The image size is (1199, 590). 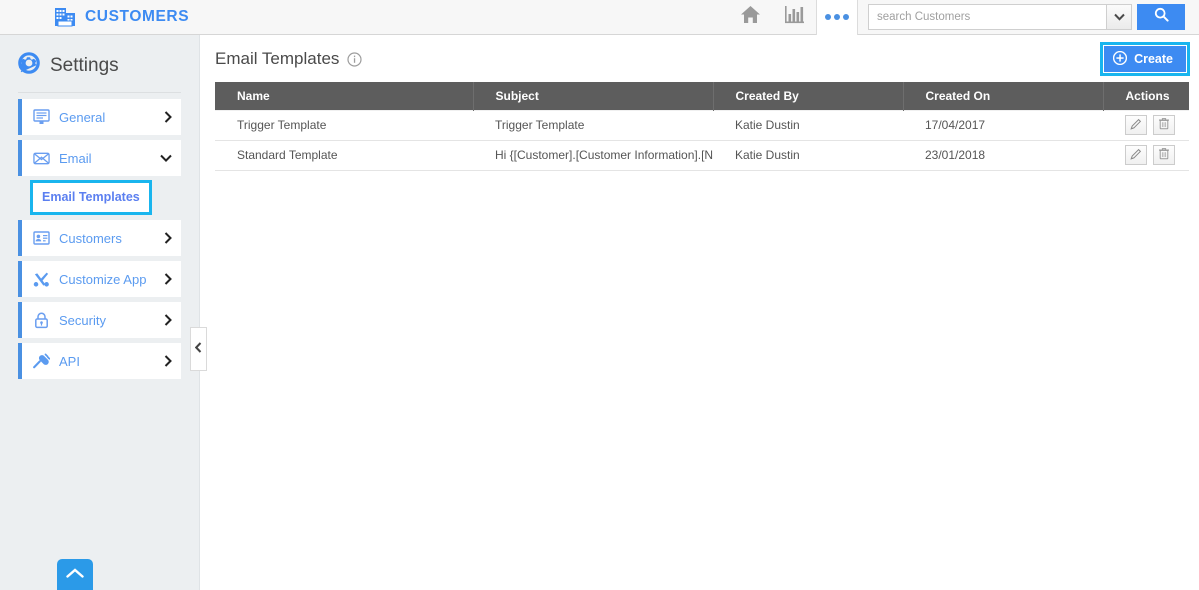 I want to click on scroll-to-top-button, so click(x=75, y=574).